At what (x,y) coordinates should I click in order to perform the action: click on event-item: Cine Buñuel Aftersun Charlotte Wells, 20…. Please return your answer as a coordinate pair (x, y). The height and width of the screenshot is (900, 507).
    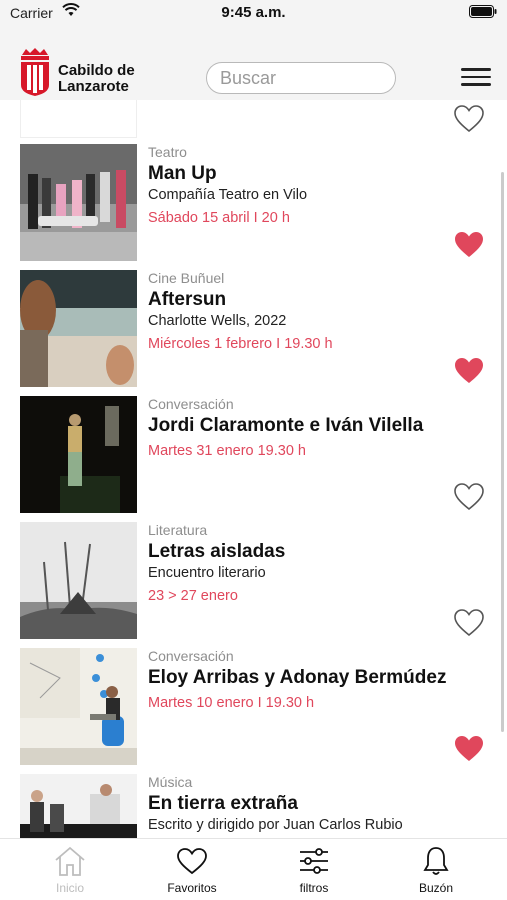
    Looking at the image, I should click on (253, 333).